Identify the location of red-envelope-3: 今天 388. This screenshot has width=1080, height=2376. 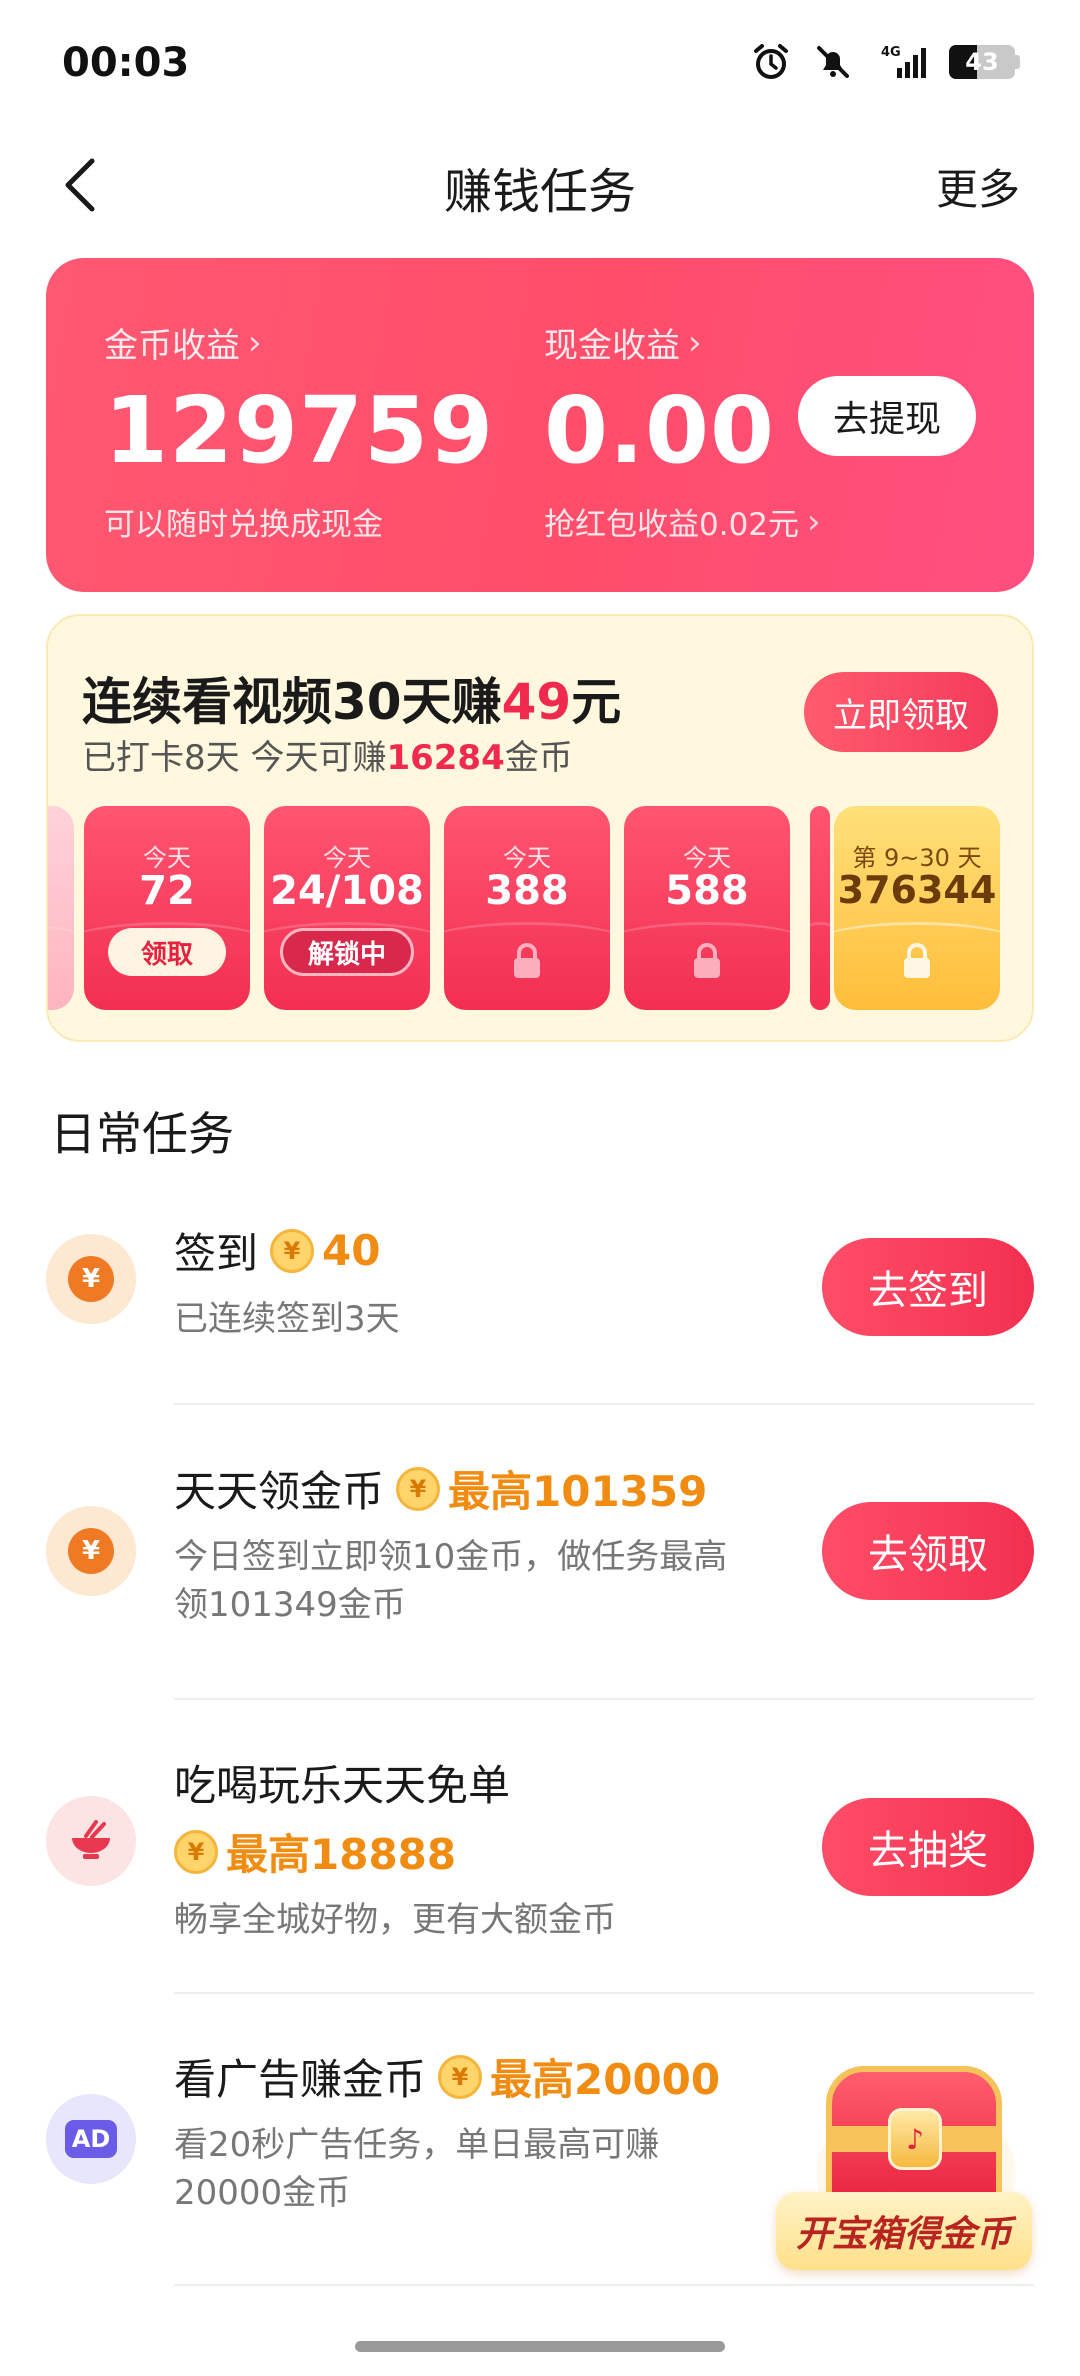
(527, 908).